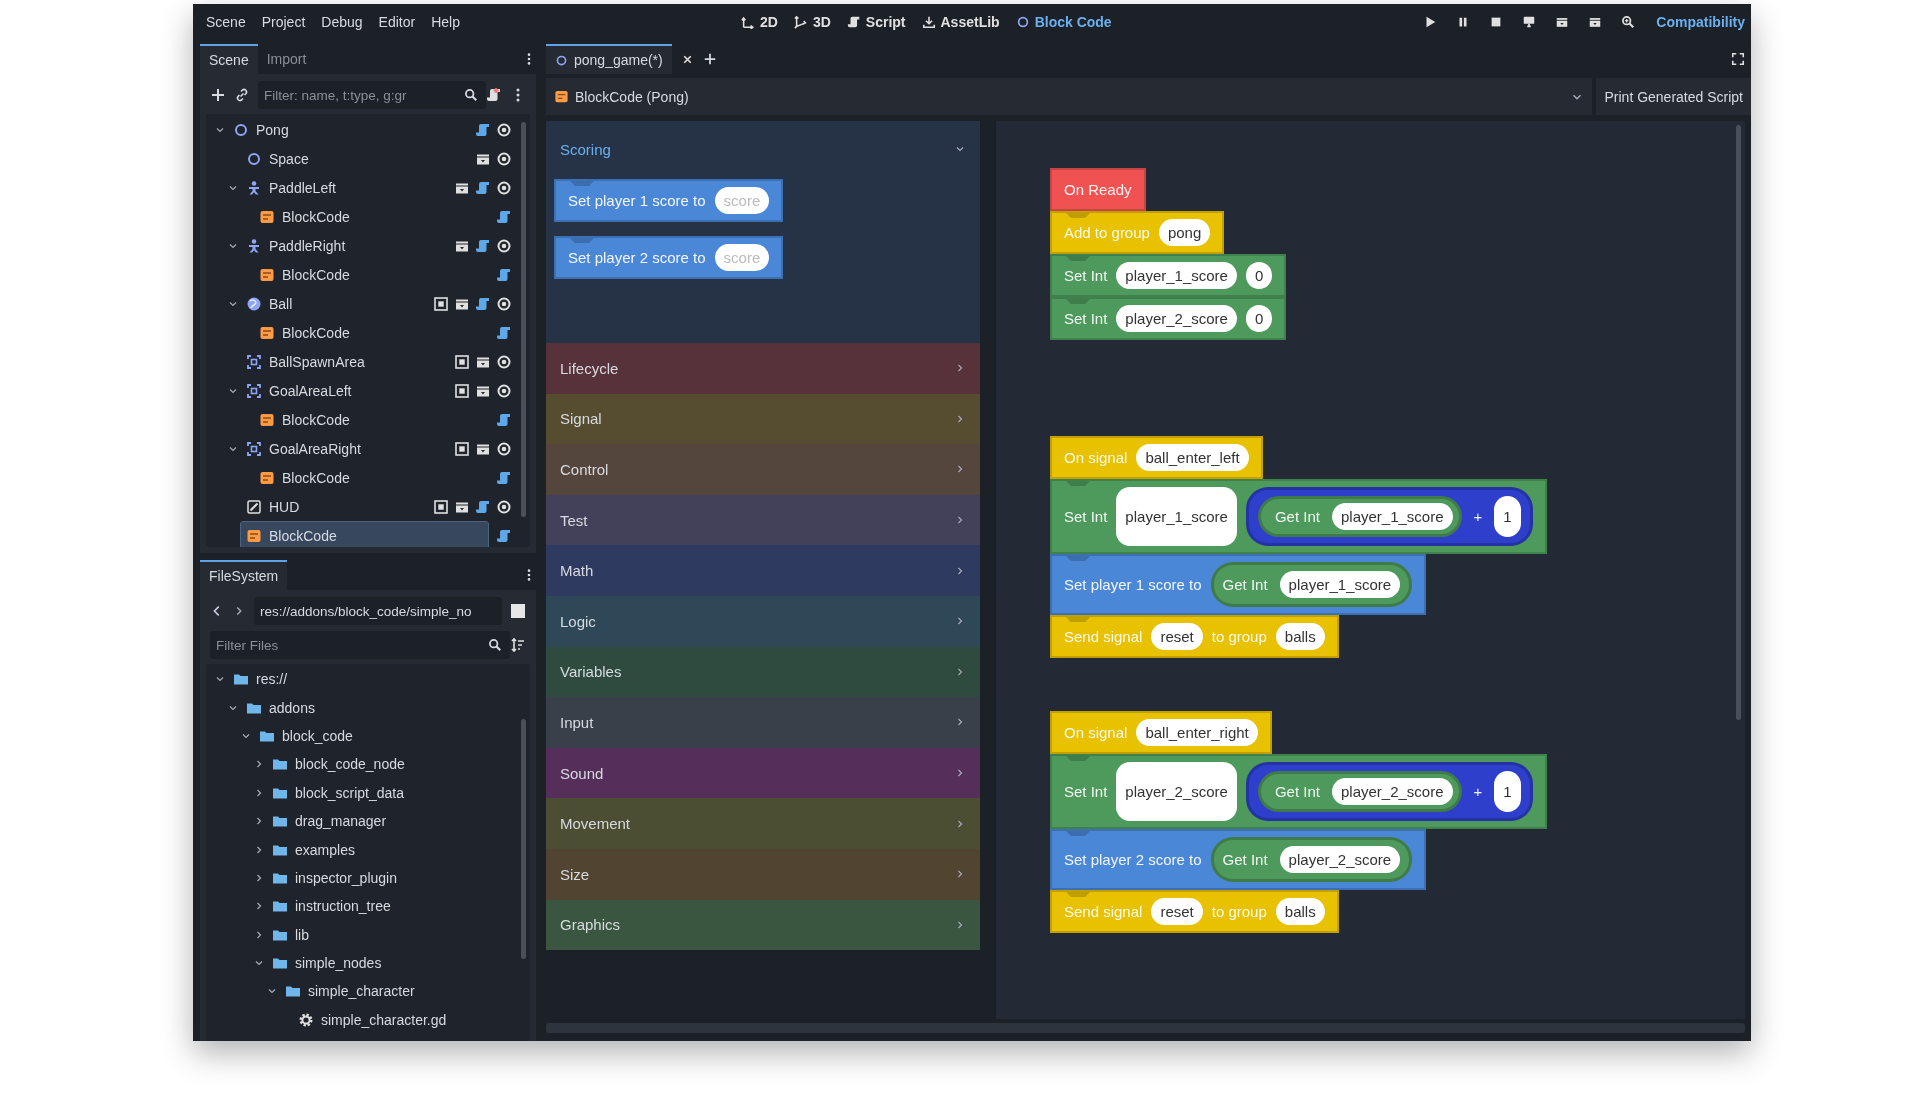  What do you see at coordinates (370, 679) in the screenshot?
I see `file-item: res://` at bounding box center [370, 679].